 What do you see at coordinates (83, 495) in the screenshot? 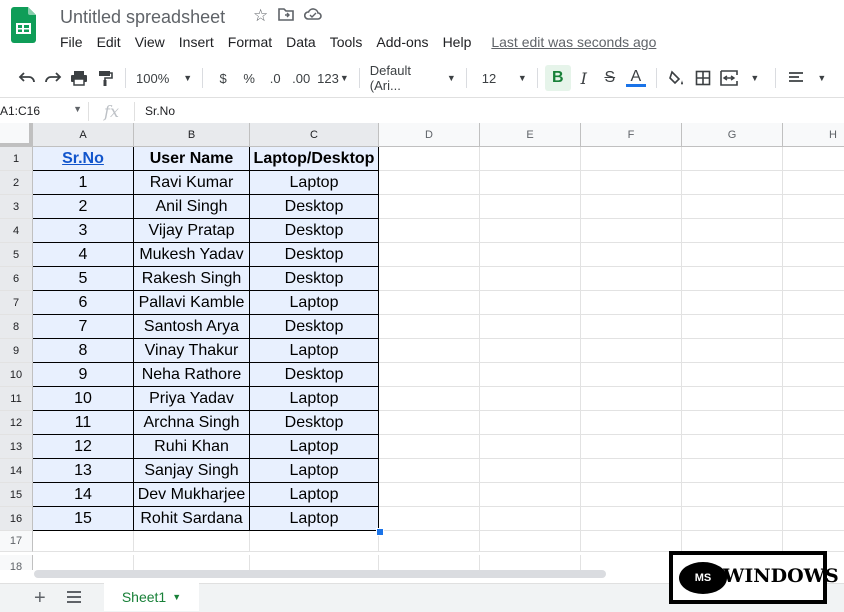
I see `cell-a15: 14` at bounding box center [83, 495].